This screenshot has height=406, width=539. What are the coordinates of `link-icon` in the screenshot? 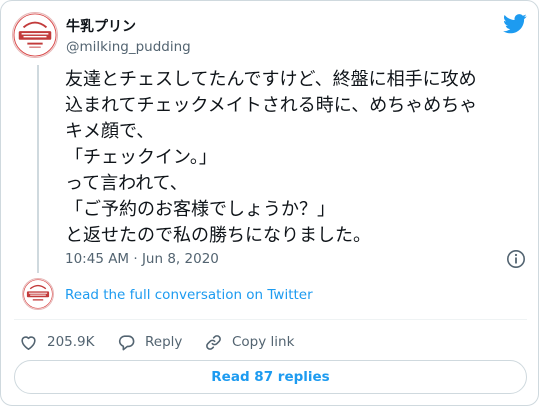 It's located at (213, 342).